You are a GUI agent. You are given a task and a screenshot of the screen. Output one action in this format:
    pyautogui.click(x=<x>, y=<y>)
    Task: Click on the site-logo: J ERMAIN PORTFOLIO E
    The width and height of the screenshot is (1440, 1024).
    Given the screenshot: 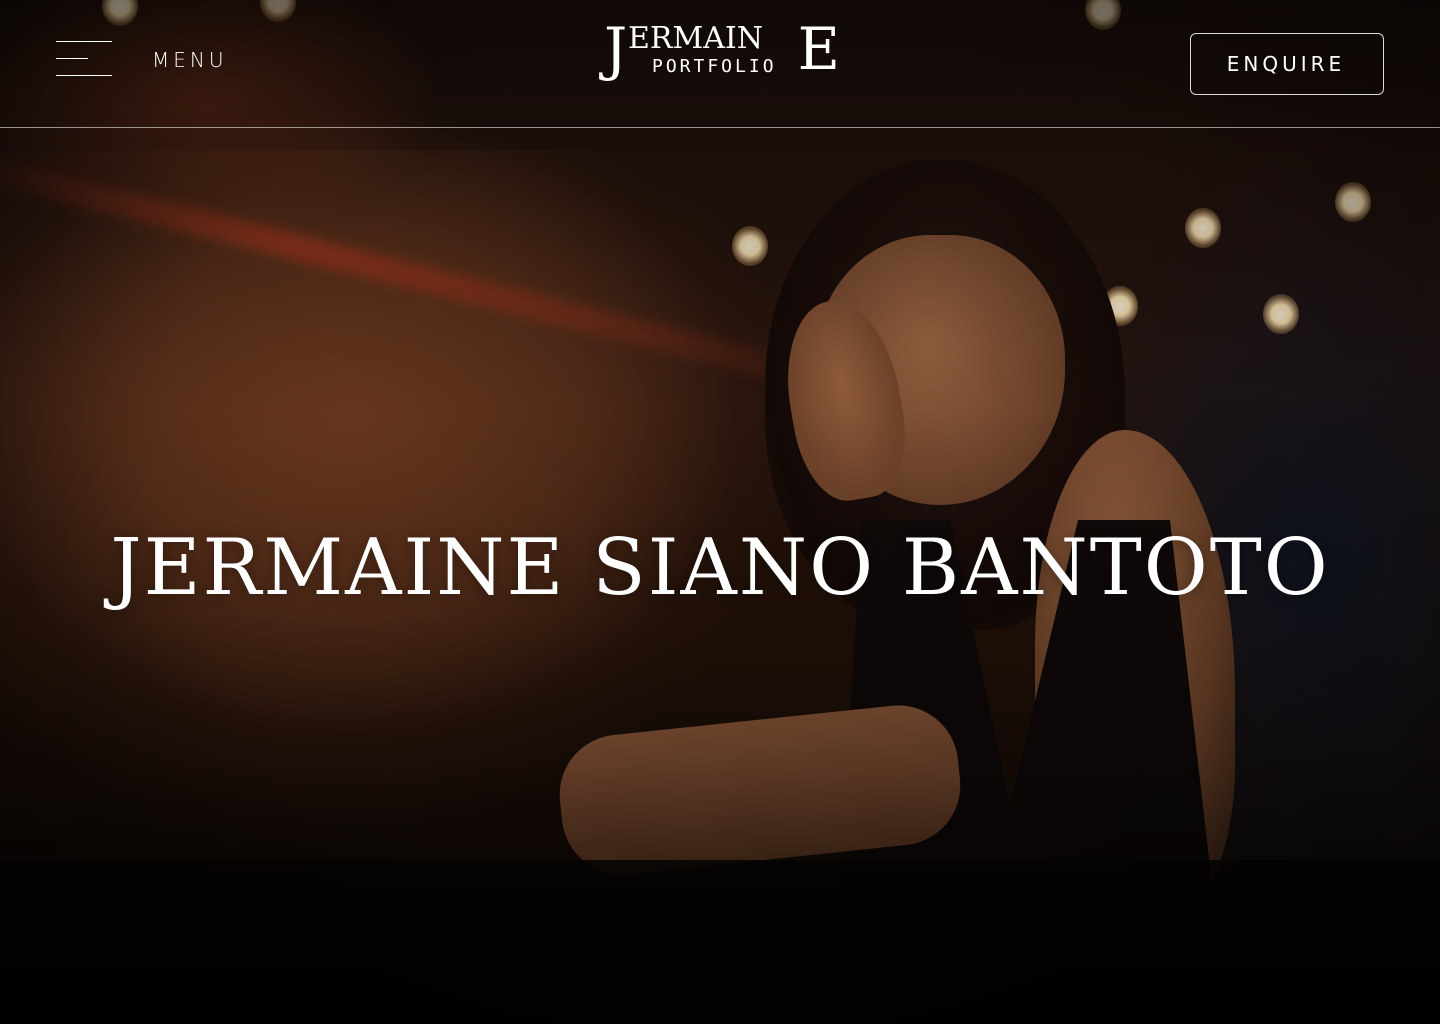 What is the action you would take?
    pyautogui.click(x=722, y=51)
    